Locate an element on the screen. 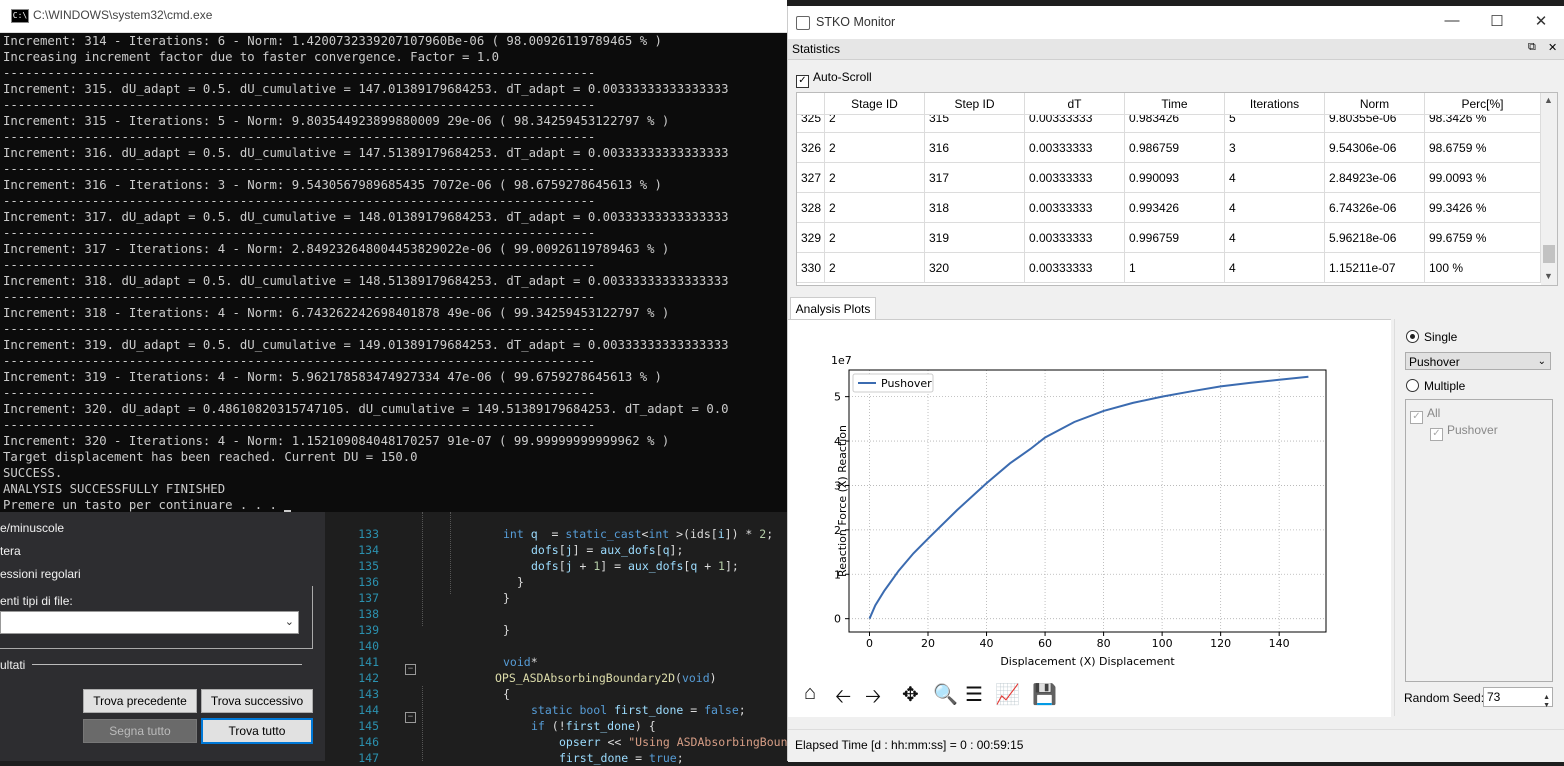  pan-icon: ✥ is located at coordinates (910, 694).